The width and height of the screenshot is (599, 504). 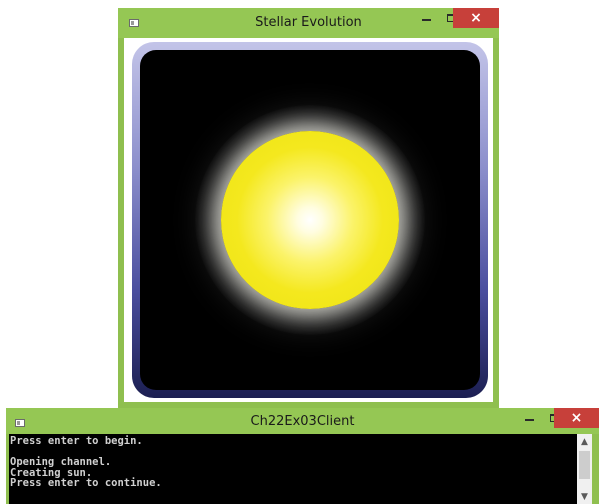 I want to click on sun, so click(x=310, y=220).